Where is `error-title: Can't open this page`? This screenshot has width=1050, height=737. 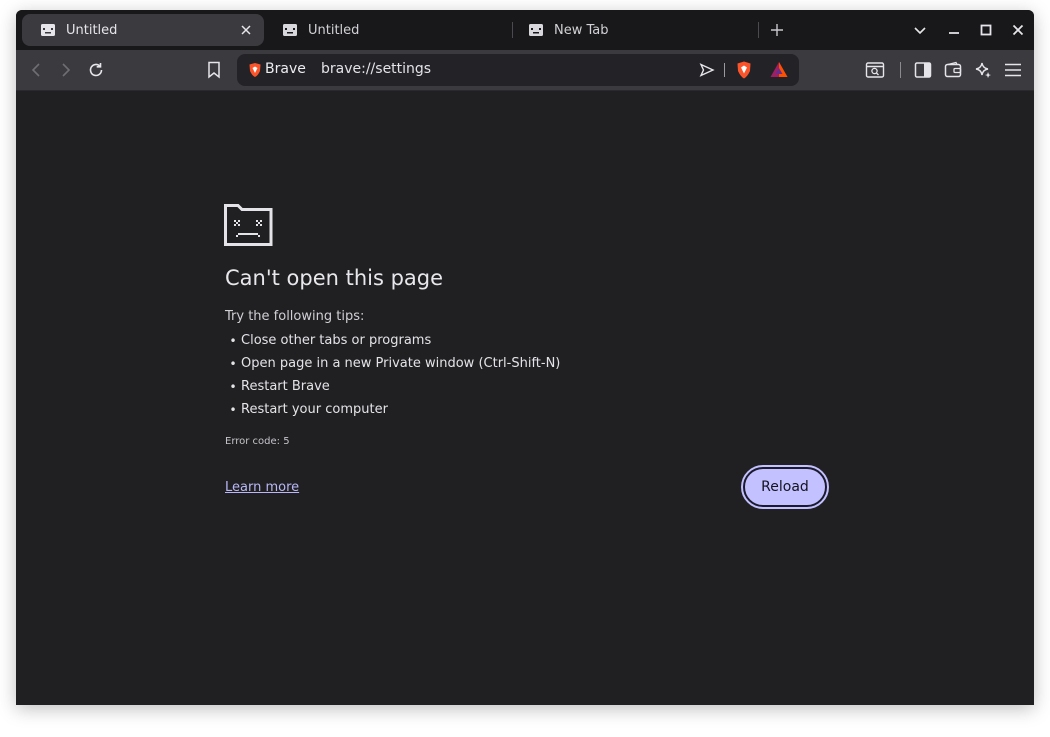
error-title: Can't open this page is located at coordinates (334, 278).